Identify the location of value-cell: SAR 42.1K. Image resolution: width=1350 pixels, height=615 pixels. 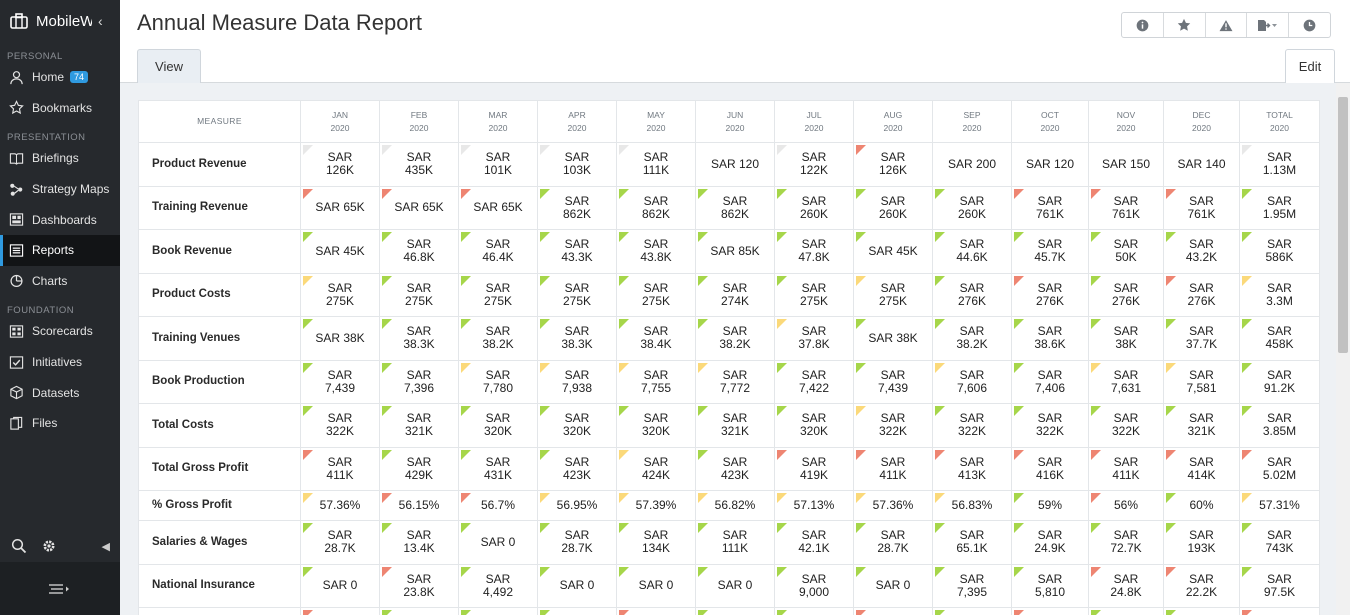
(814, 542).